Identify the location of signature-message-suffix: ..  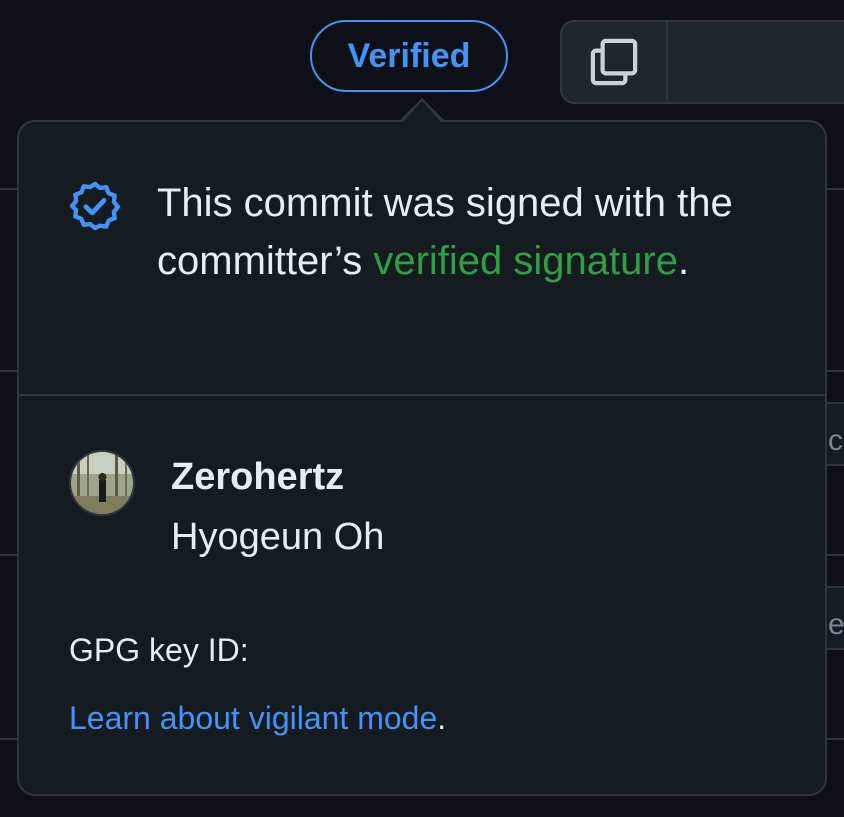
(683, 261).